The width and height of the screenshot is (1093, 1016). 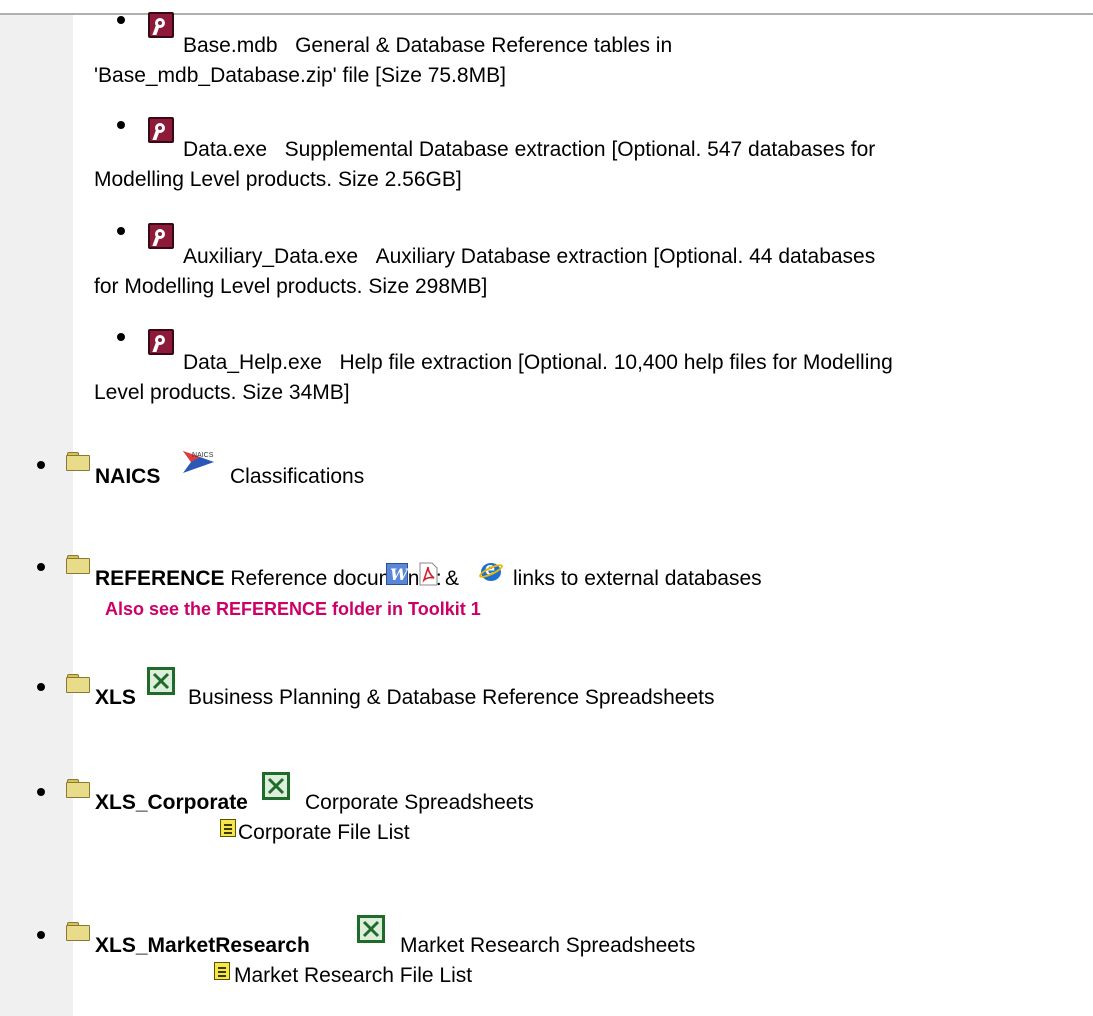 What do you see at coordinates (637, 578) in the screenshot?
I see `folder-description-suffix: links to external databases` at bounding box center [637, 578].